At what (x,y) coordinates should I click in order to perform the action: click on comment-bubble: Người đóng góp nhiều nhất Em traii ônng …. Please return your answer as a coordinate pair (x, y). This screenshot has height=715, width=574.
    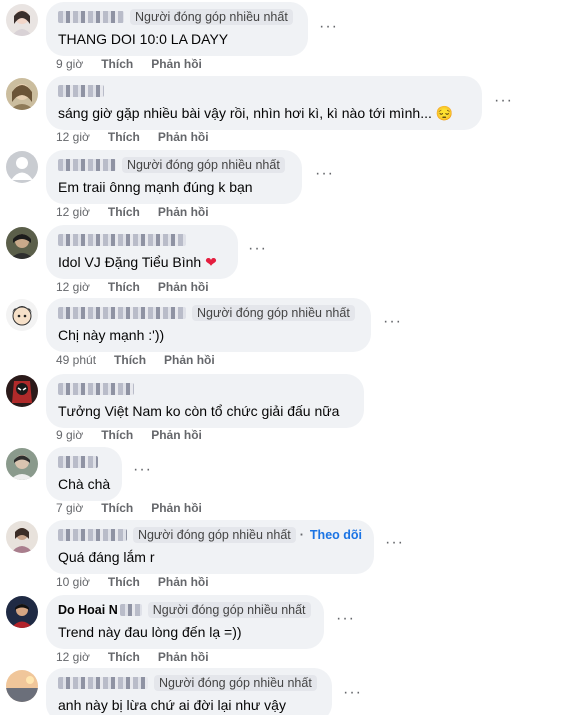
    Looking at the image, I should click on (174, 177).